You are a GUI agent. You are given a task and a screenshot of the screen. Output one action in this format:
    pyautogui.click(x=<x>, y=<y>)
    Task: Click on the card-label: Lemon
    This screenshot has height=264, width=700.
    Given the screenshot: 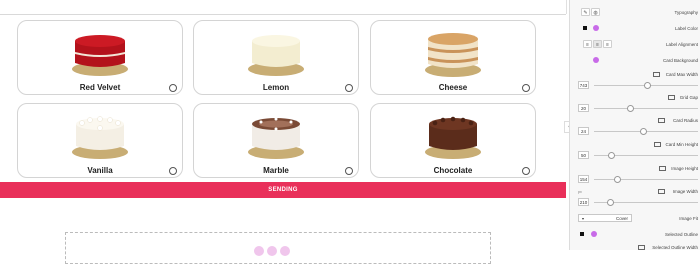 What is the action you would take?
    pyautogui.click(x=276, y=87)
    